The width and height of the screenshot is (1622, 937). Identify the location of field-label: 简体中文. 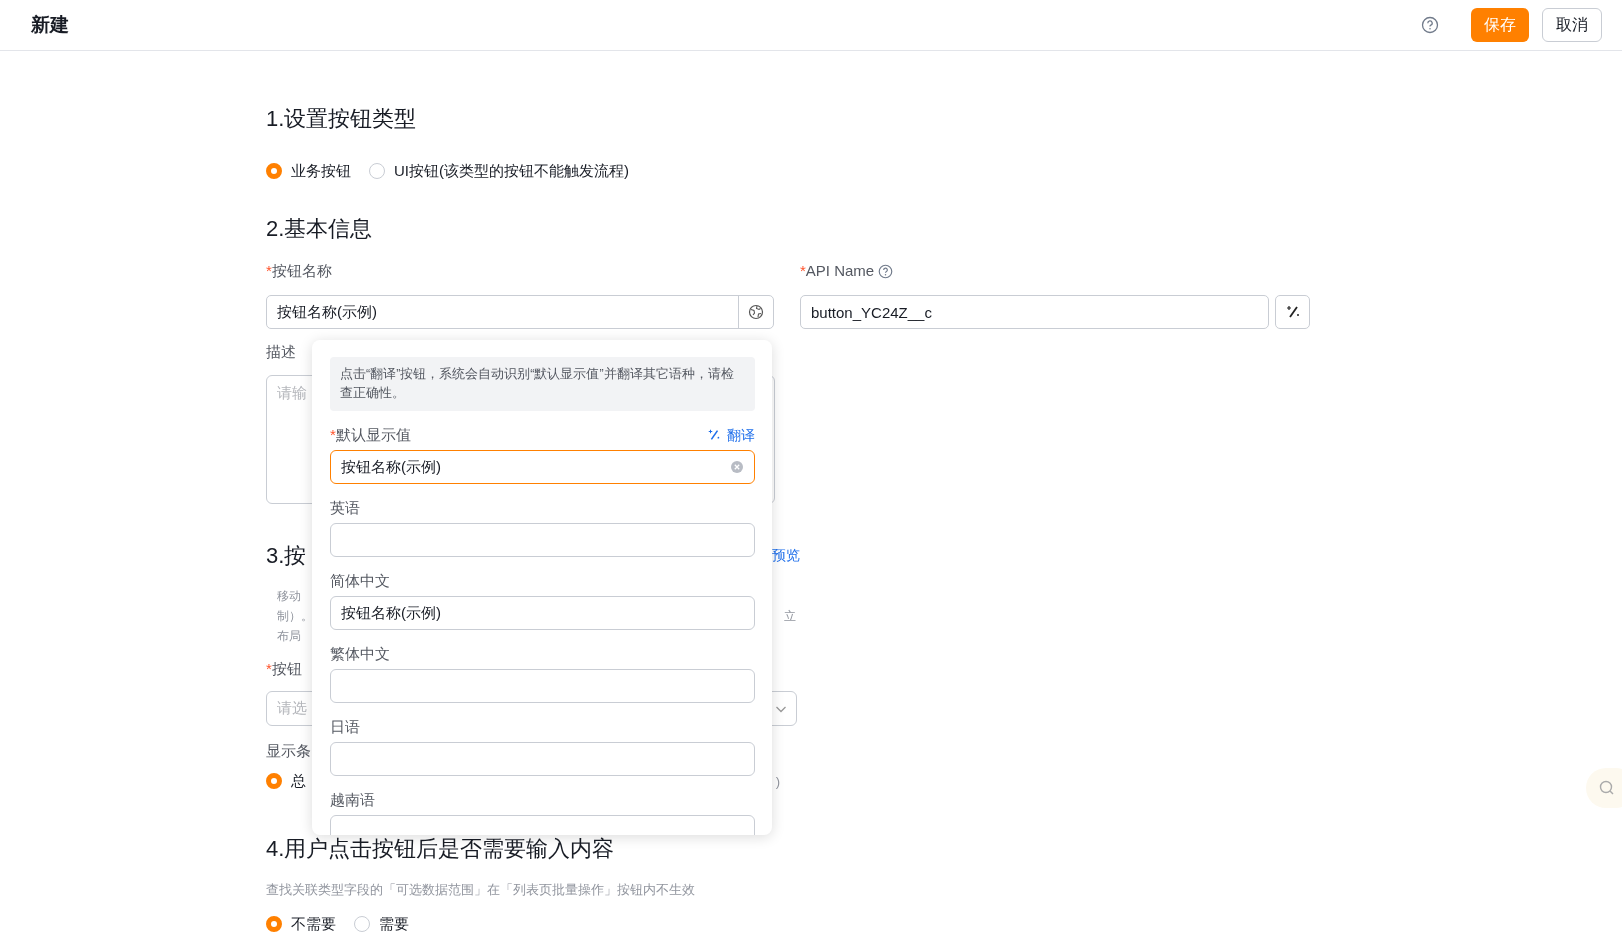
(360, 581).